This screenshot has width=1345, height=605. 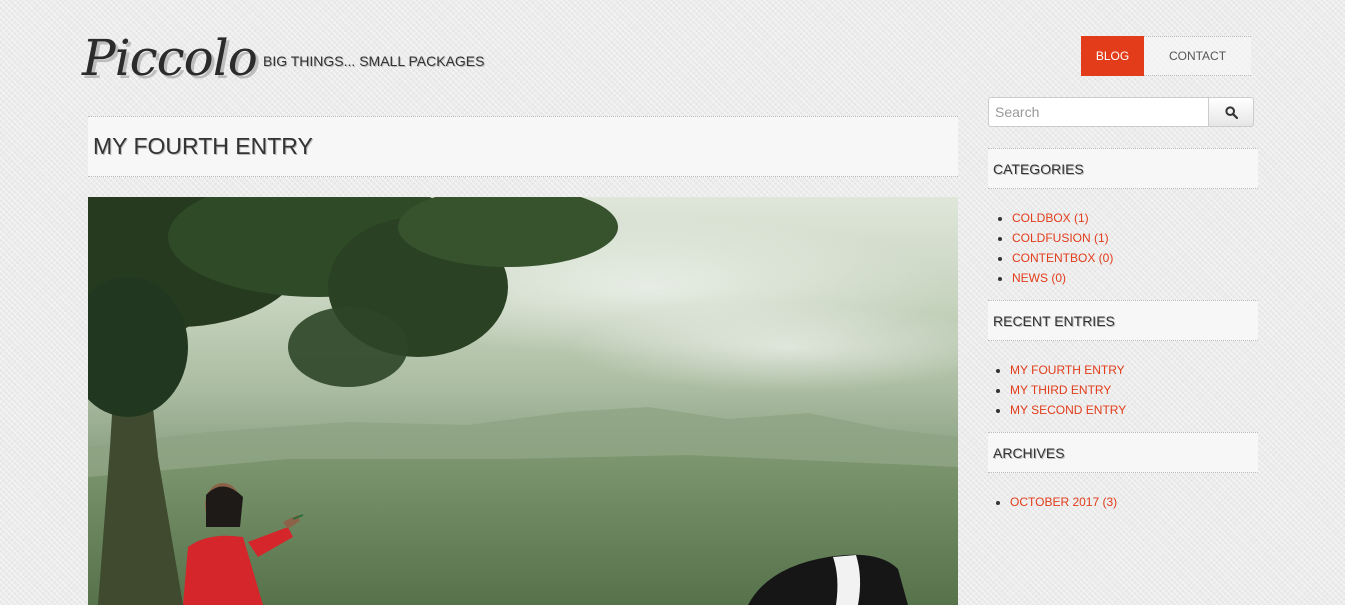 I want to click on nav-blog-link: BLOG, so click(x=1112, y=56).